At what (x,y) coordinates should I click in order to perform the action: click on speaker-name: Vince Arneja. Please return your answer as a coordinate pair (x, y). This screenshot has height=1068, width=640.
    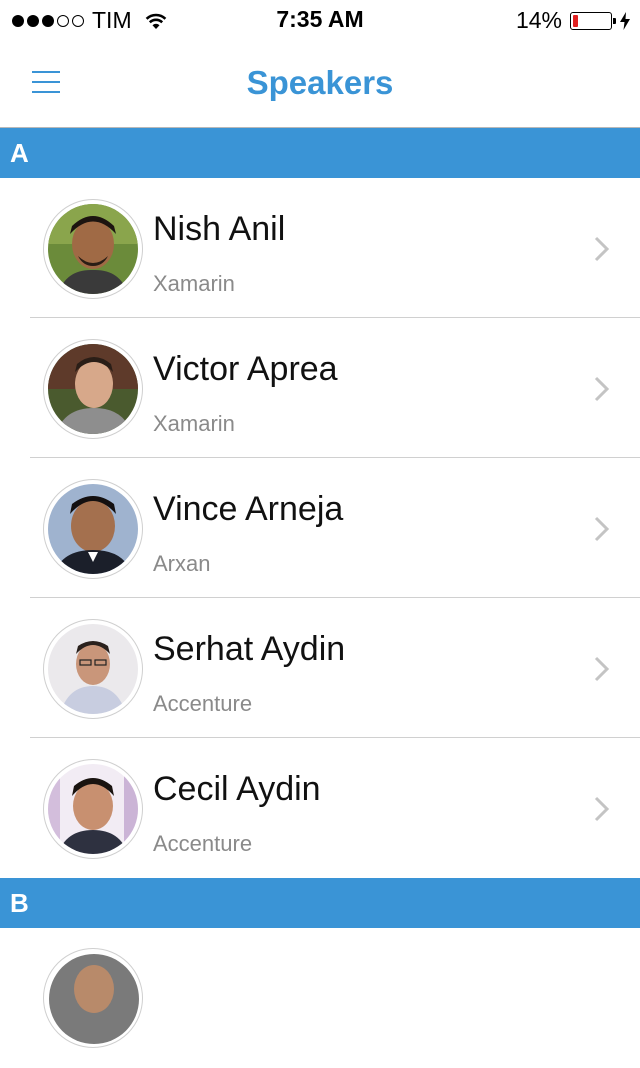
    Looking at the image, I should click on (248, 509).